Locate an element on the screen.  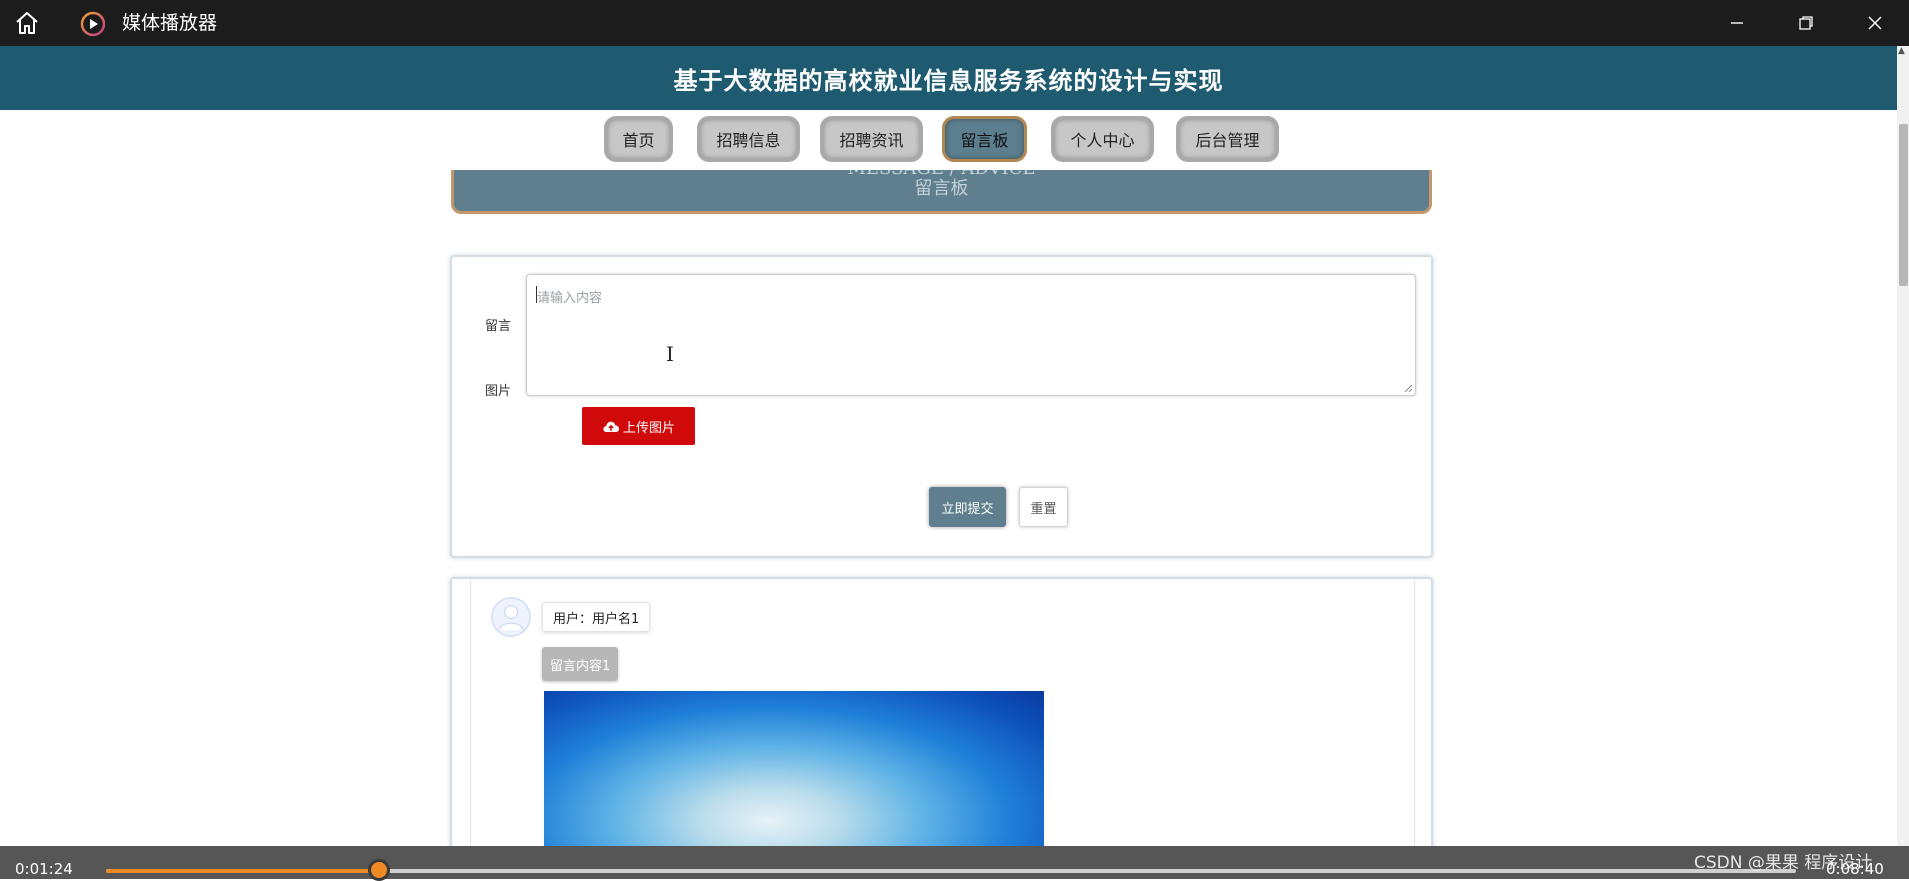
page-scrollbar: ▲ is located at coordinates (1903, 446).